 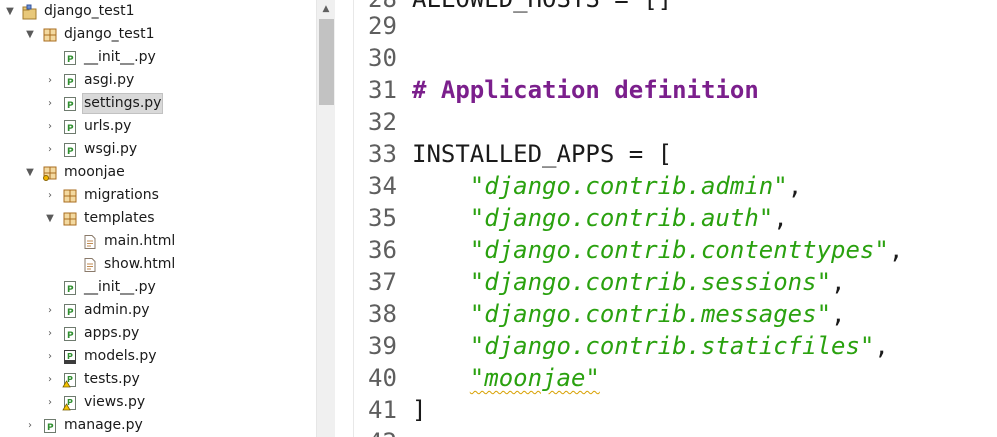 I want to click on tree-item-moonjae-init-py: ▶ P __init__.py, so click(x=158, y=287).